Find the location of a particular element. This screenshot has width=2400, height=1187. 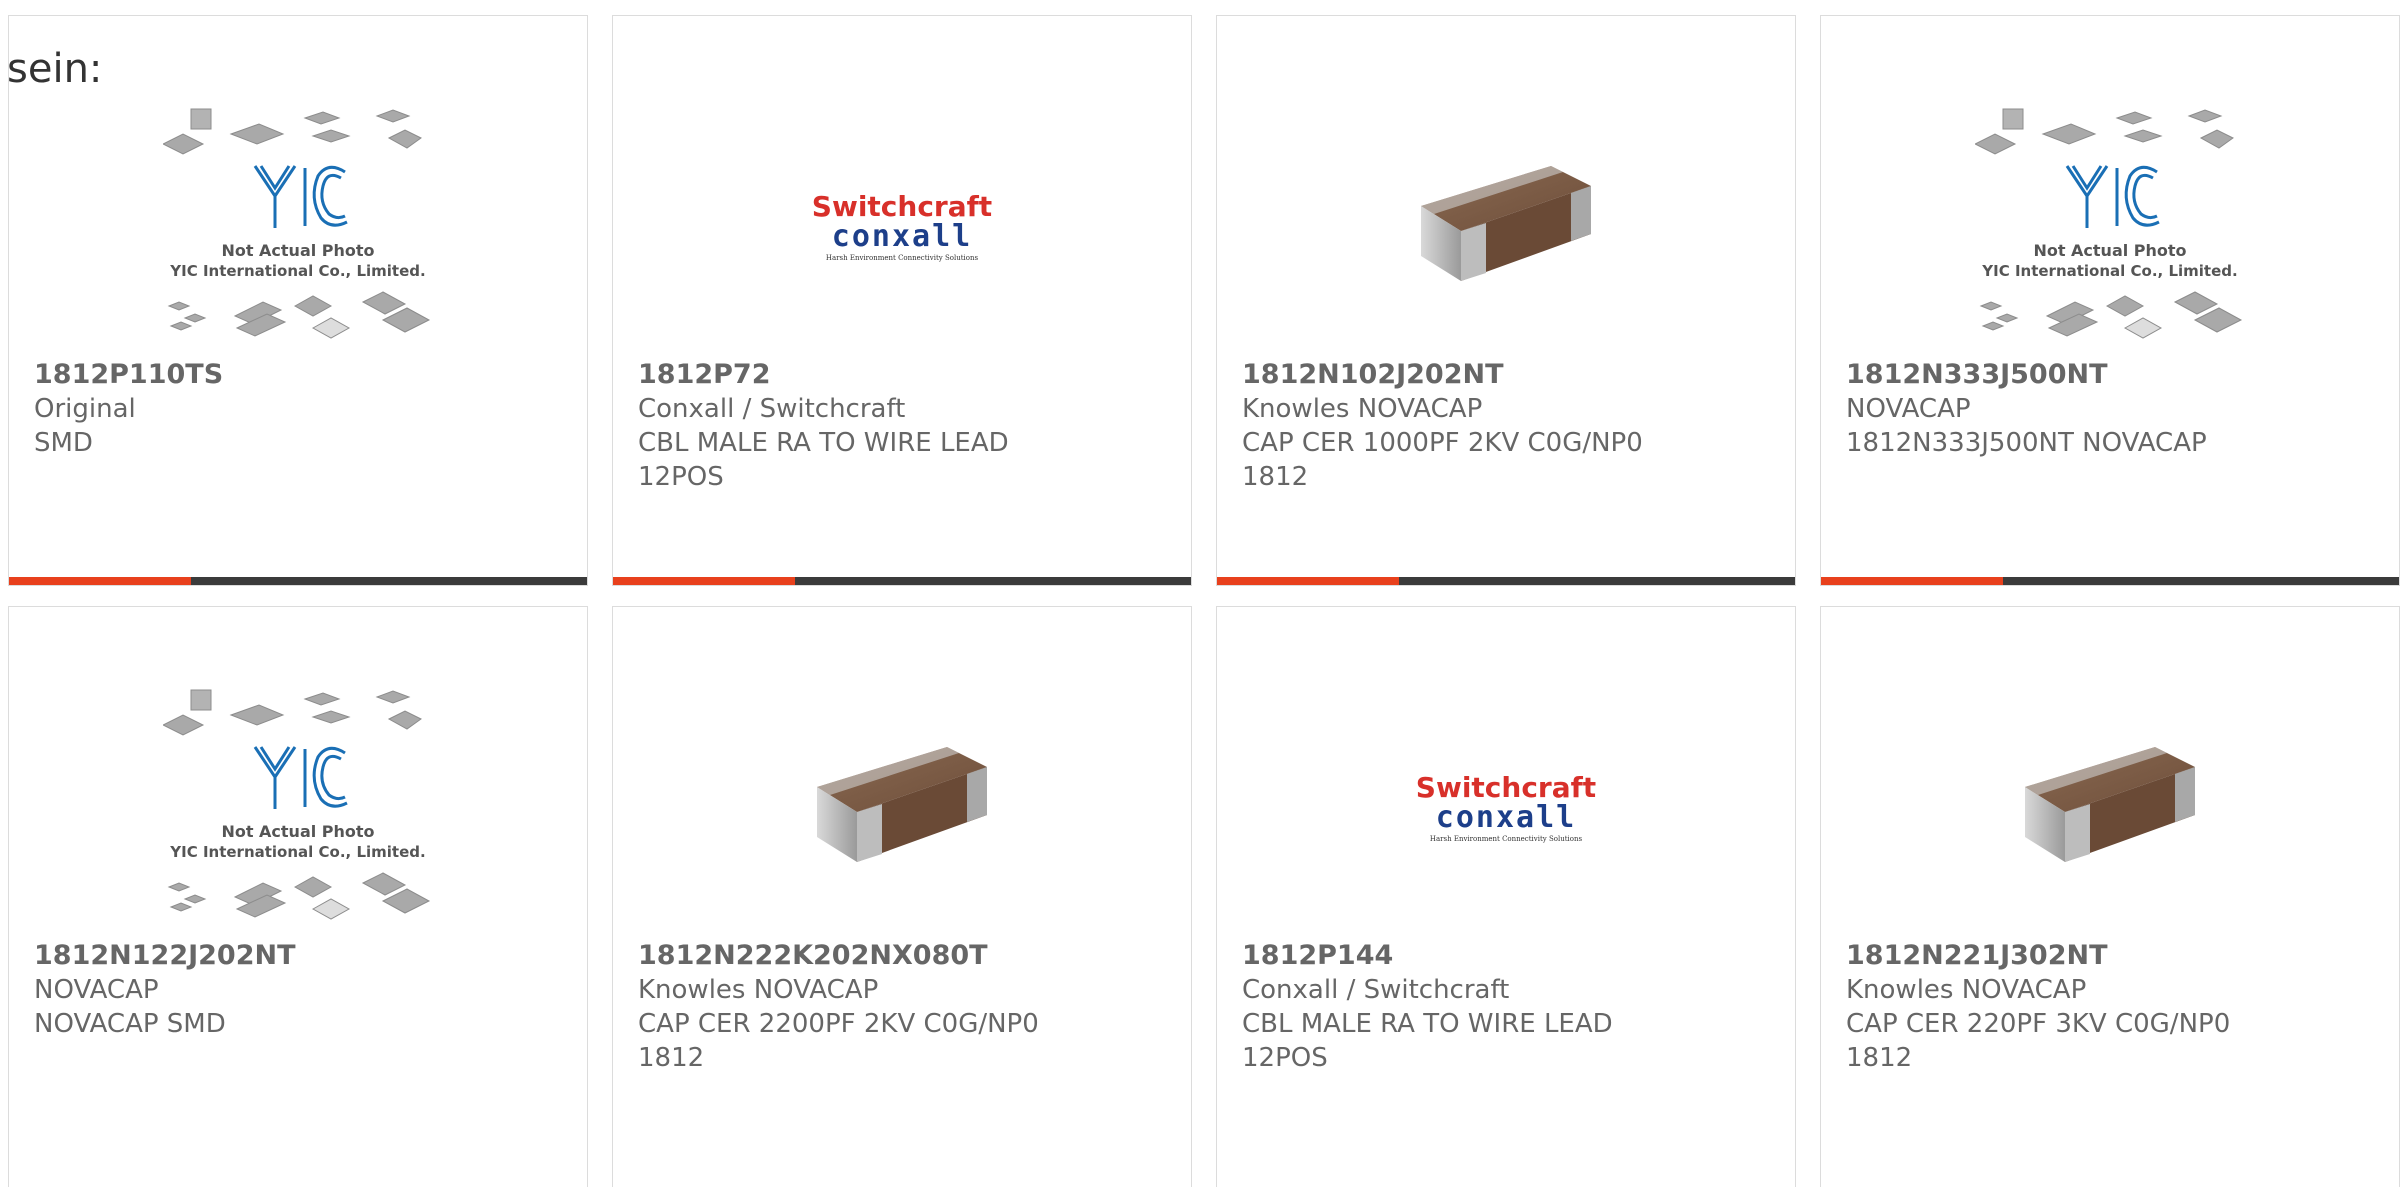

part-number: 1812N221J302NT is located at coordinates (2112, 956).